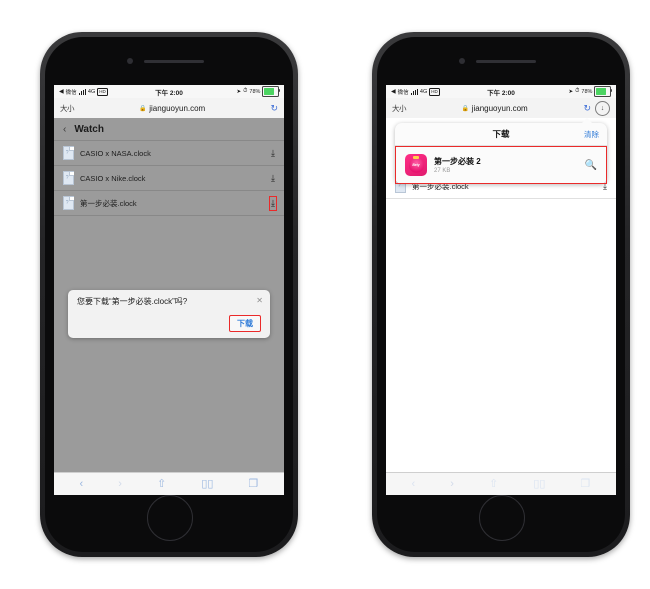 The height and width of the screenshot is (589, 650). I want to click on download-item-meta: 第一步必装 2 27 KB, so click(457, 165).